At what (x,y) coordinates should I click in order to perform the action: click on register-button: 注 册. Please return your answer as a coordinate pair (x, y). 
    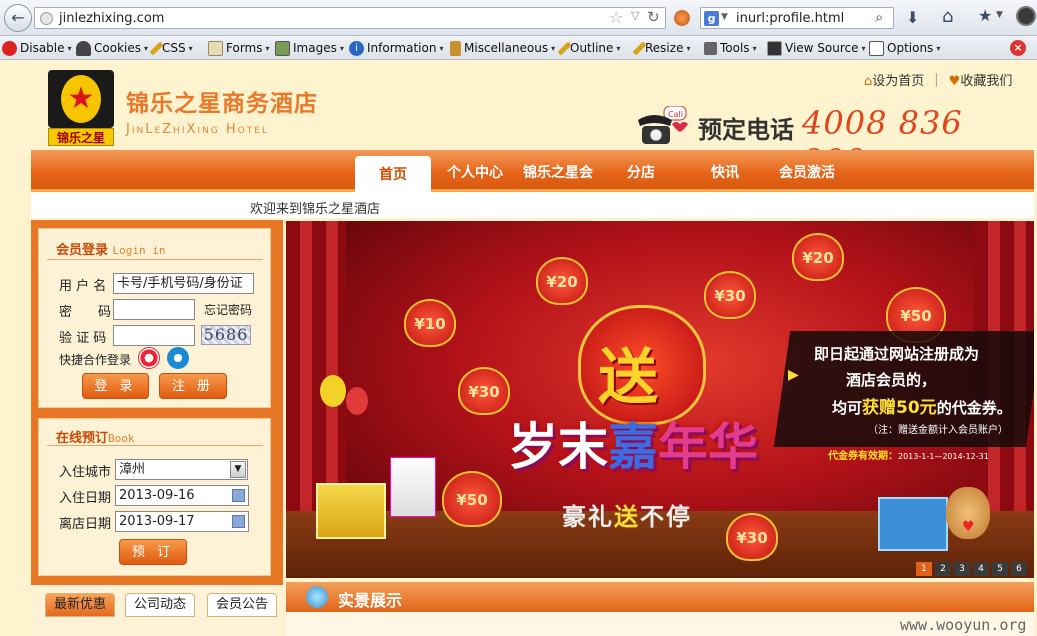
    Looking at the image, I should click on (193, 386).